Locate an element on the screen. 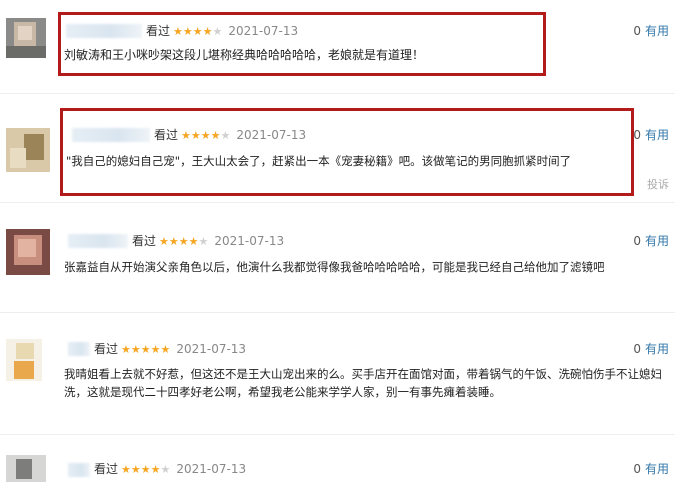  highlight-box is located at coordinates (302, 44).